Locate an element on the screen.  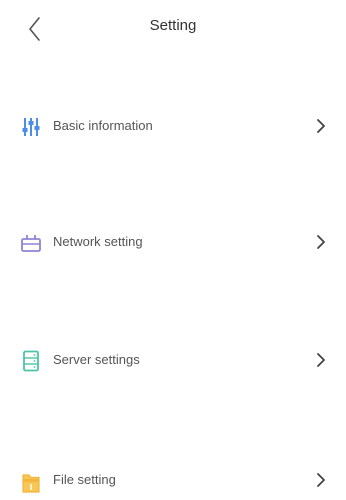
item-label-server-settings: Server settings is located at coordinates (96, 359).